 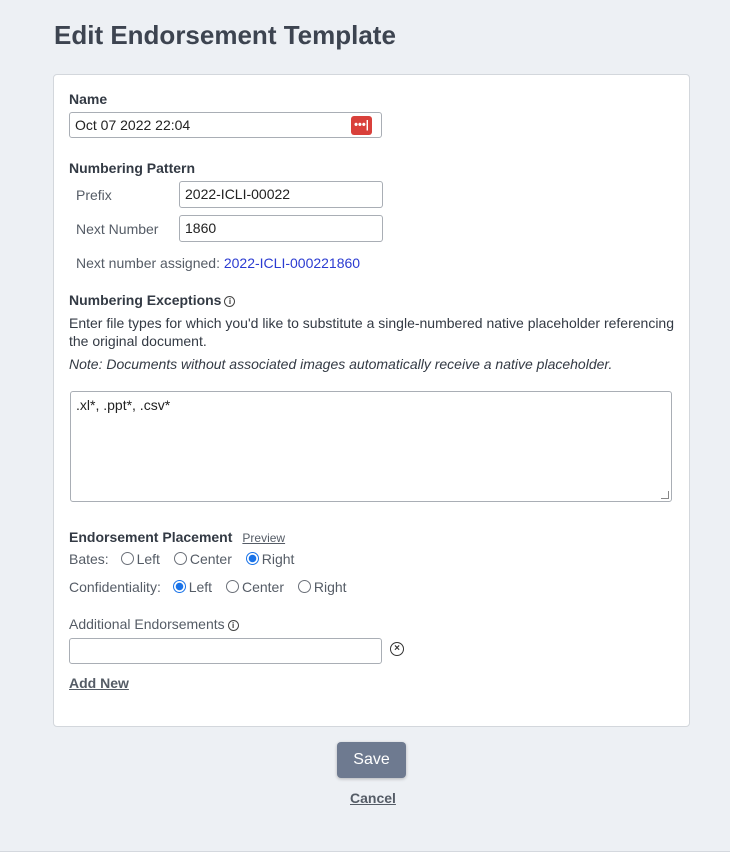 What do you see at coordinates (89, 559) in the screenshot?
I see `bates-label: Bates:` at bounding box center [89, 559].